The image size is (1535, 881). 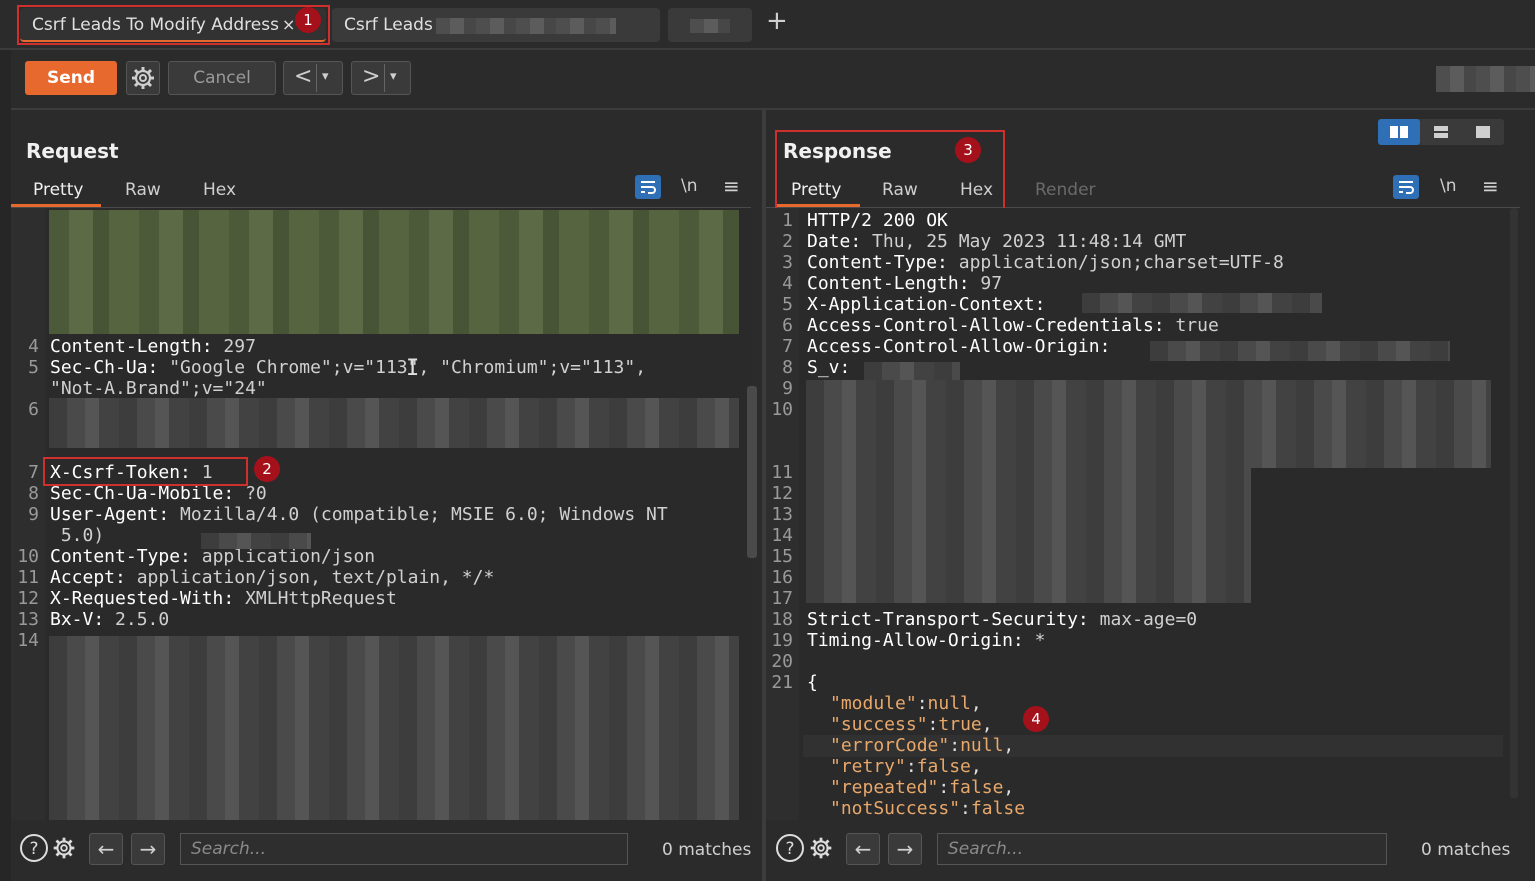 I want to click on arrow-left-icon: ←, so click(x=106, y=849).